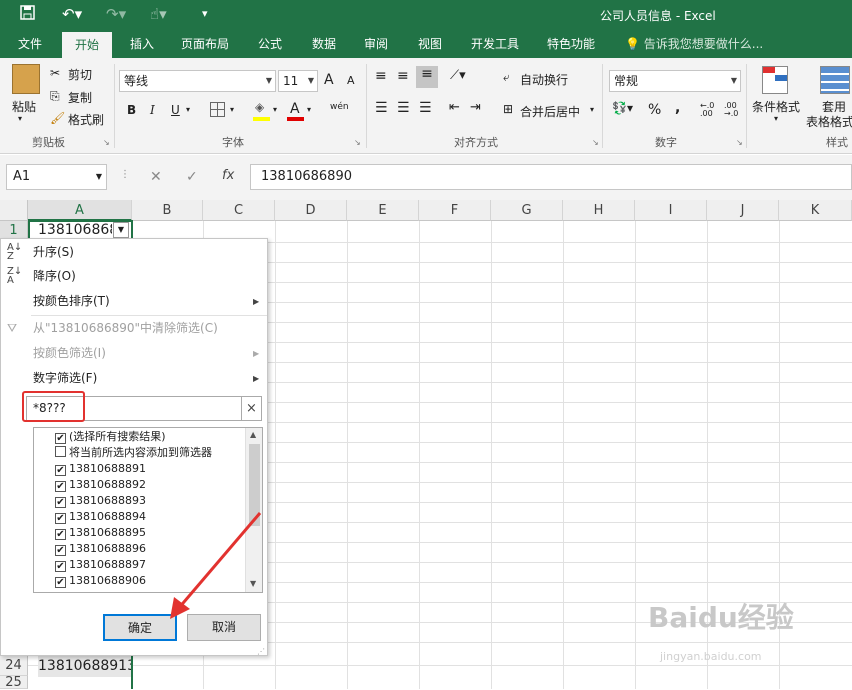 This screenshot has width=852, height=690. I want to click on redo-icon: ↷▾, so click(116, 14).